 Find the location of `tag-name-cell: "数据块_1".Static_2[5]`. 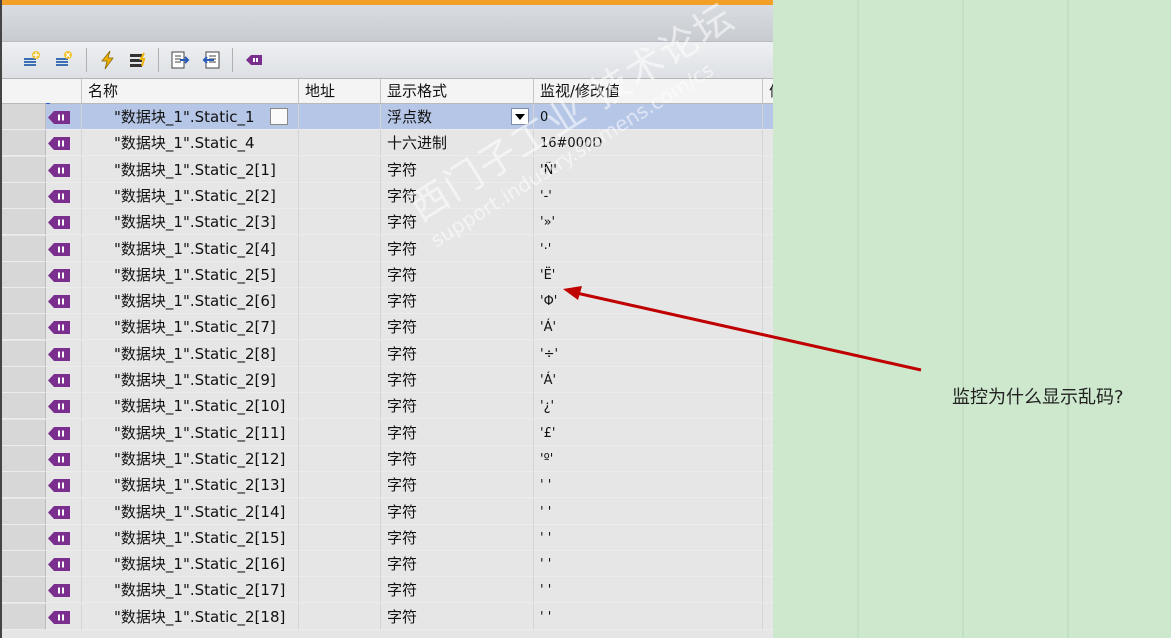

tag-name-cell: "数据块_1".Static_2[5] is located at coordinates (190, 274).